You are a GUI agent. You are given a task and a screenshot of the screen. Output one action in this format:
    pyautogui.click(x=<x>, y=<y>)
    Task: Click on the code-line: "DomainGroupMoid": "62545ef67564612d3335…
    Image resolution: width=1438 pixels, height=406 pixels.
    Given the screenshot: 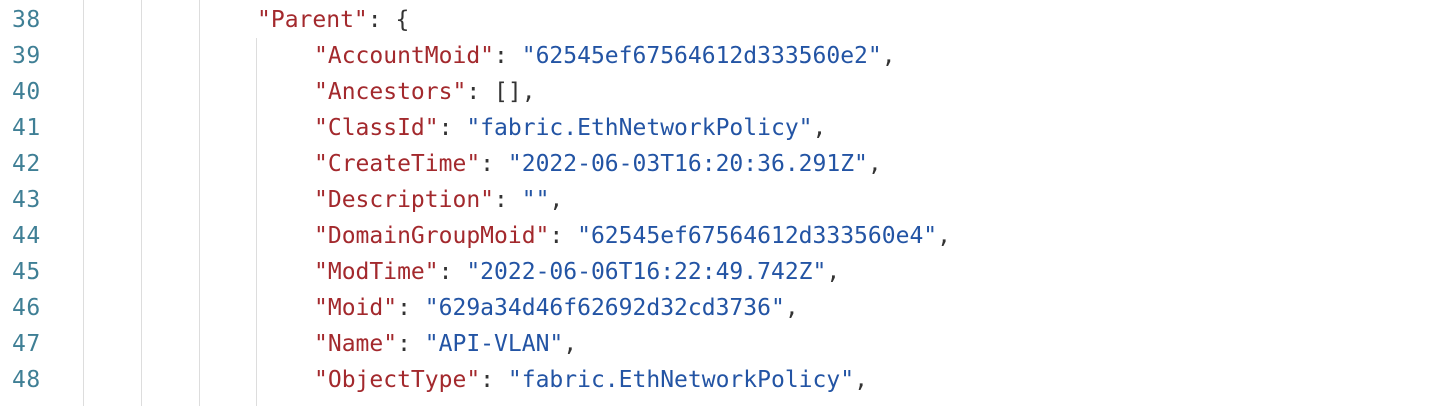 What is the action you would take?
    pyautogui.click(x=719, y=236)
    